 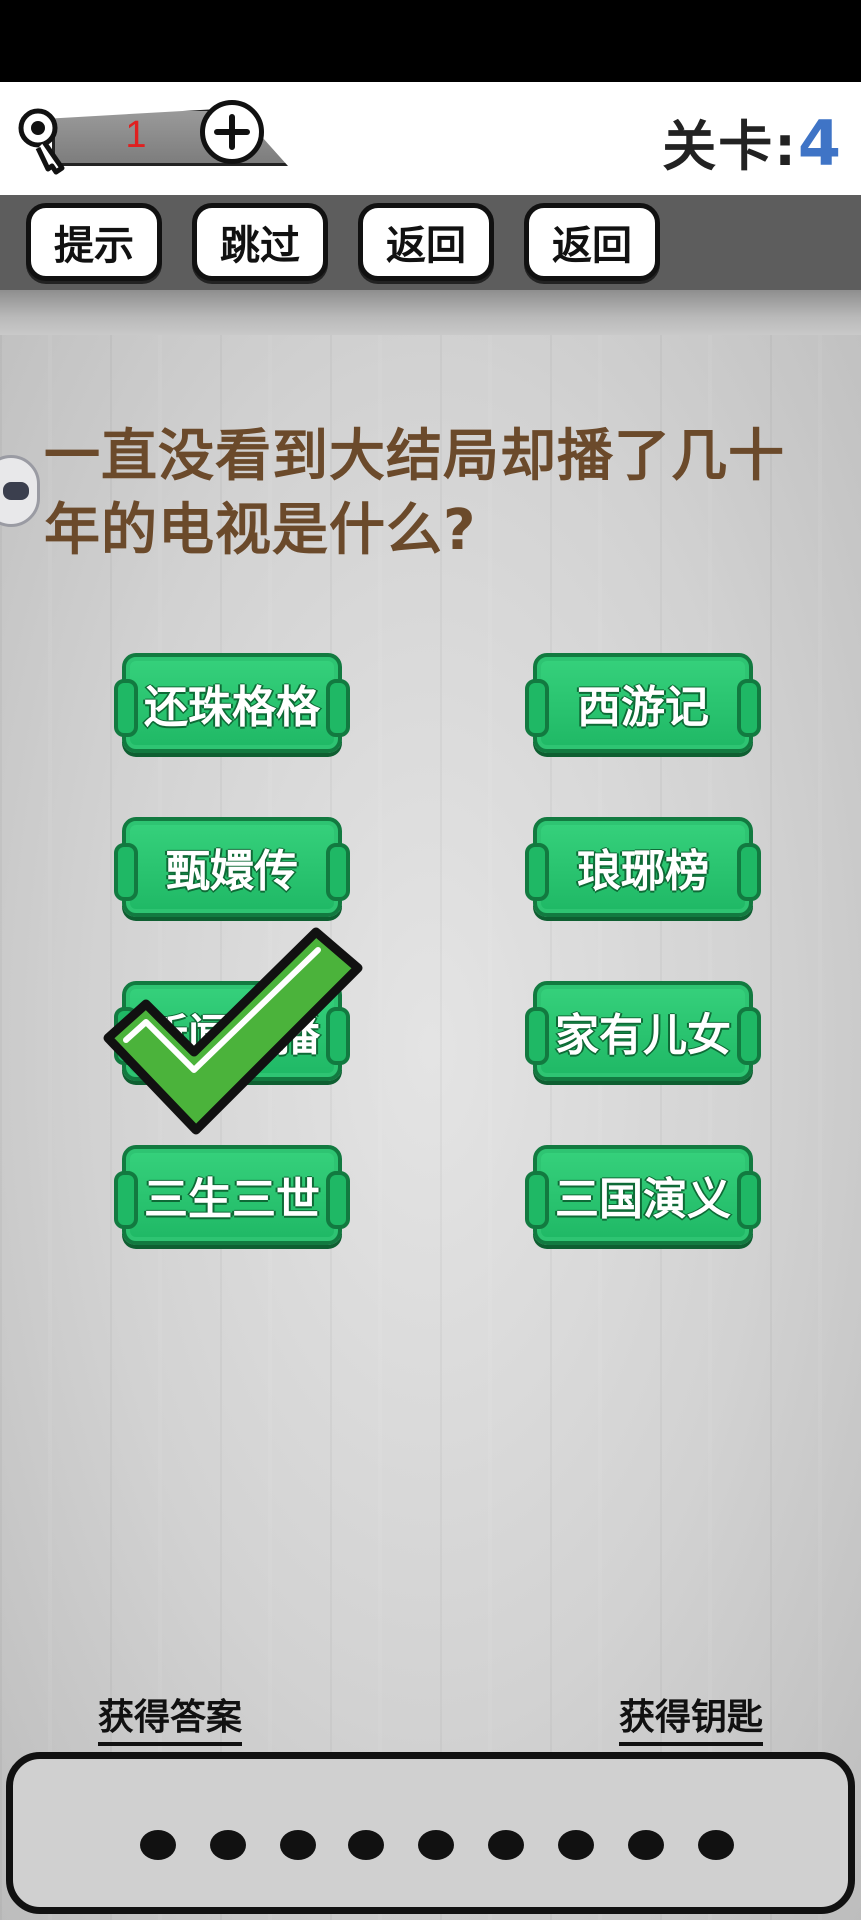 I want to click on answer-option-2: 西游记, so click(x=643, y=703).